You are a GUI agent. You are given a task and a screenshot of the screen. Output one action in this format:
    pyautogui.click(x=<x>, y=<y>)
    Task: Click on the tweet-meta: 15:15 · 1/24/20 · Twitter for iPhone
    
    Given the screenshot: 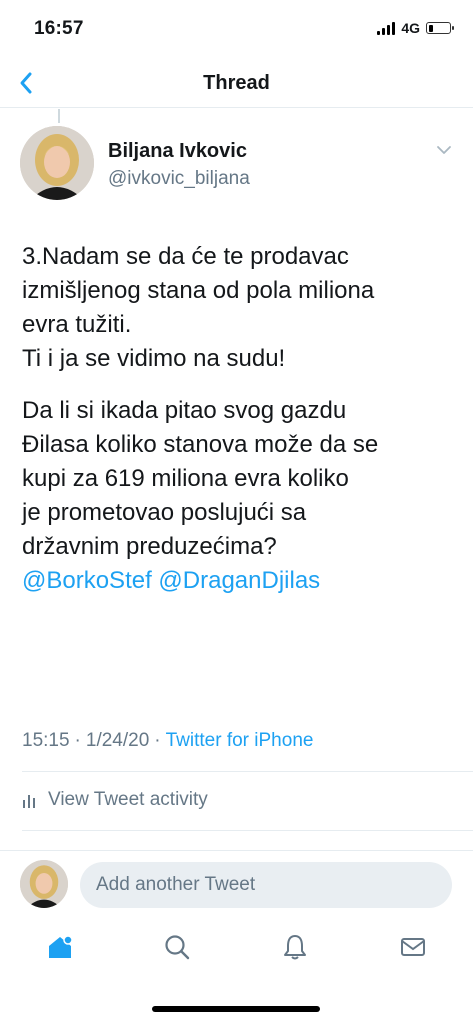 What is the action you would take?
    pyautogui.click(x=167, y=741)
    